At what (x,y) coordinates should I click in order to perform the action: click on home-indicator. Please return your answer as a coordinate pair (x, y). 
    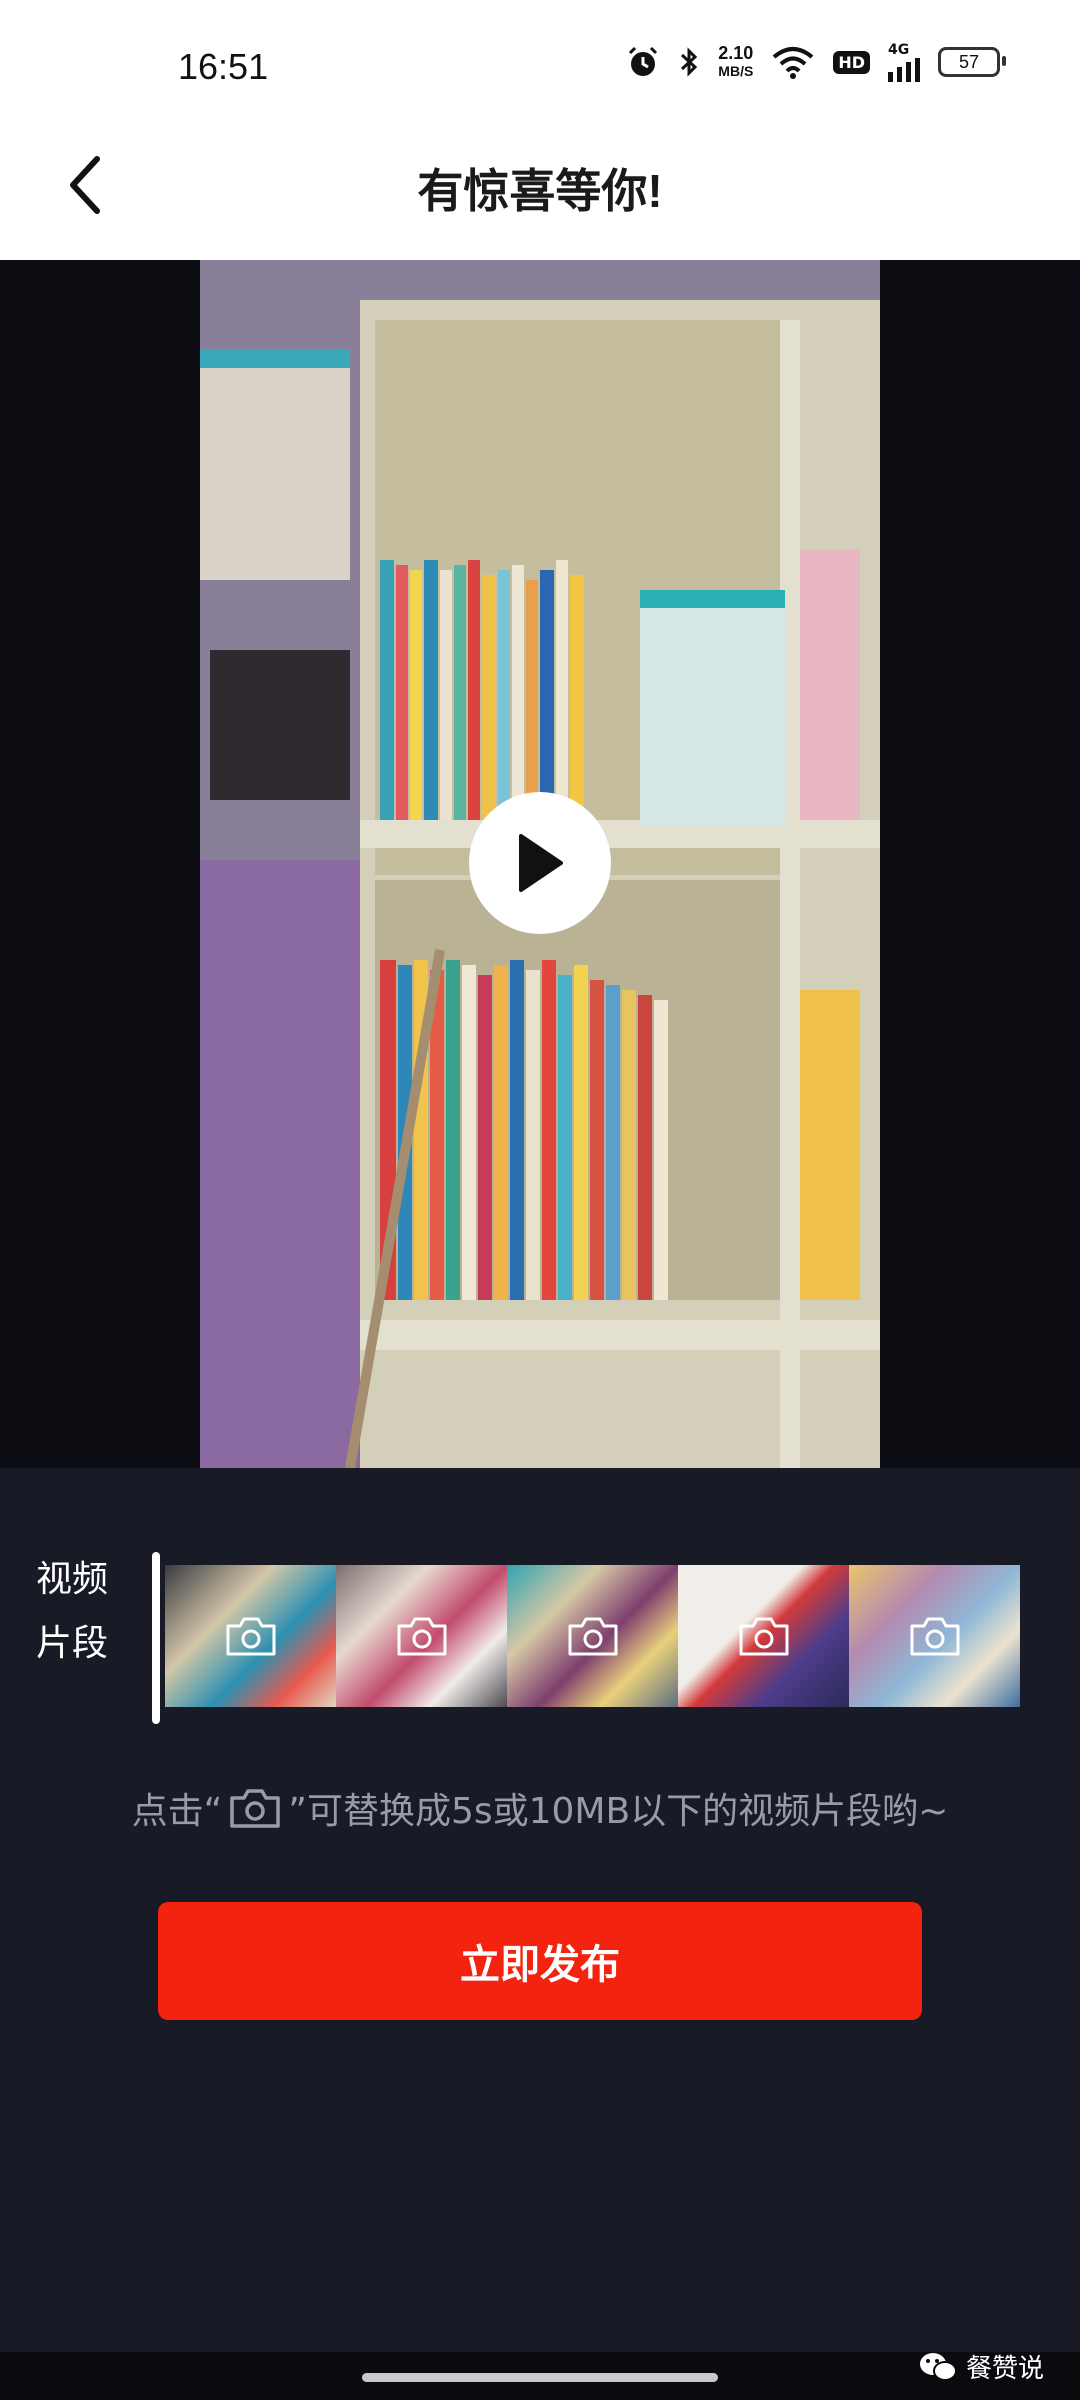
    Looking at the image, I should click on (540, 2377).